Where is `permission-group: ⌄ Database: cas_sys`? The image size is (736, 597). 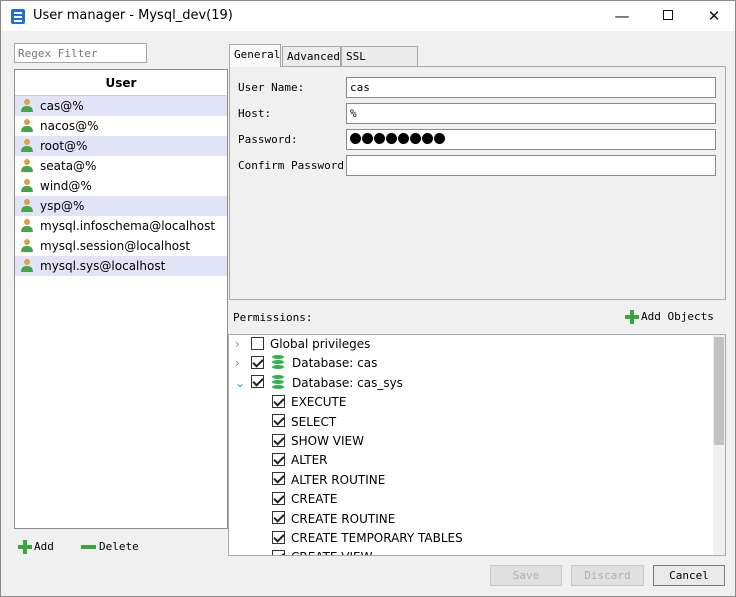 permission-group: ⌄ Database: cas_sys is located at coordinates (319, 383).